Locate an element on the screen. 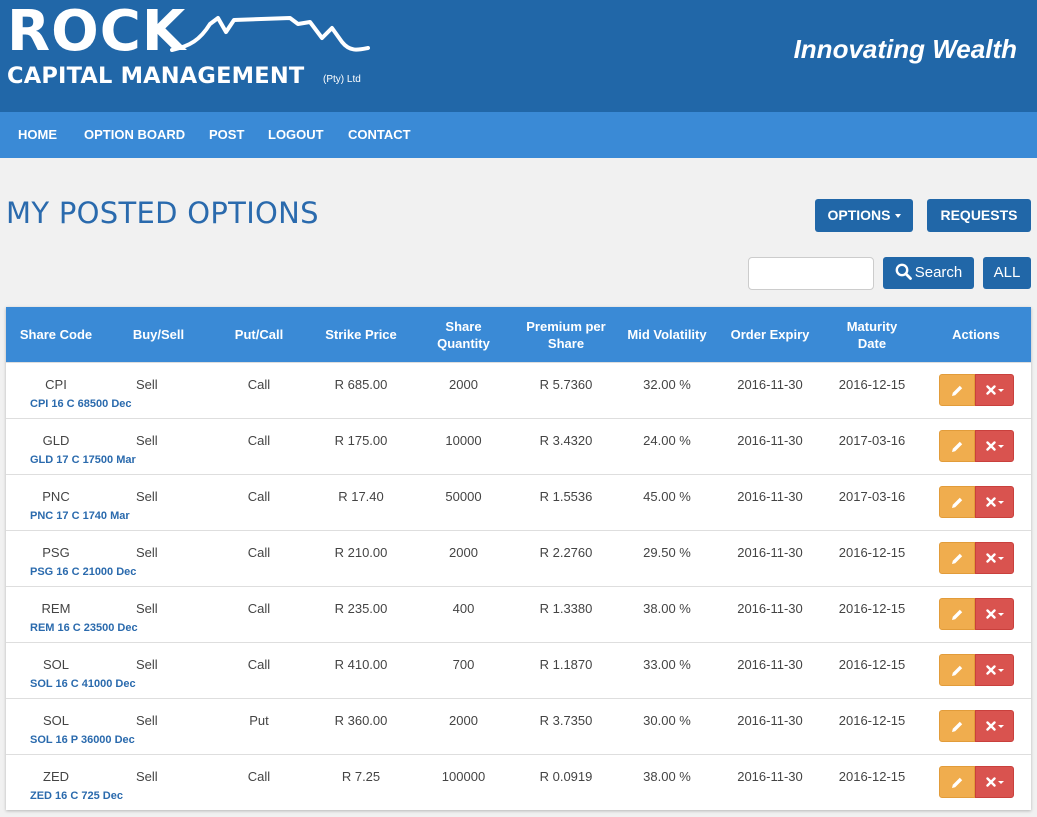 The height and width of the screenshot is (817, 1037). cell-share-quantity: 400 is located at coordinates (463, 608).